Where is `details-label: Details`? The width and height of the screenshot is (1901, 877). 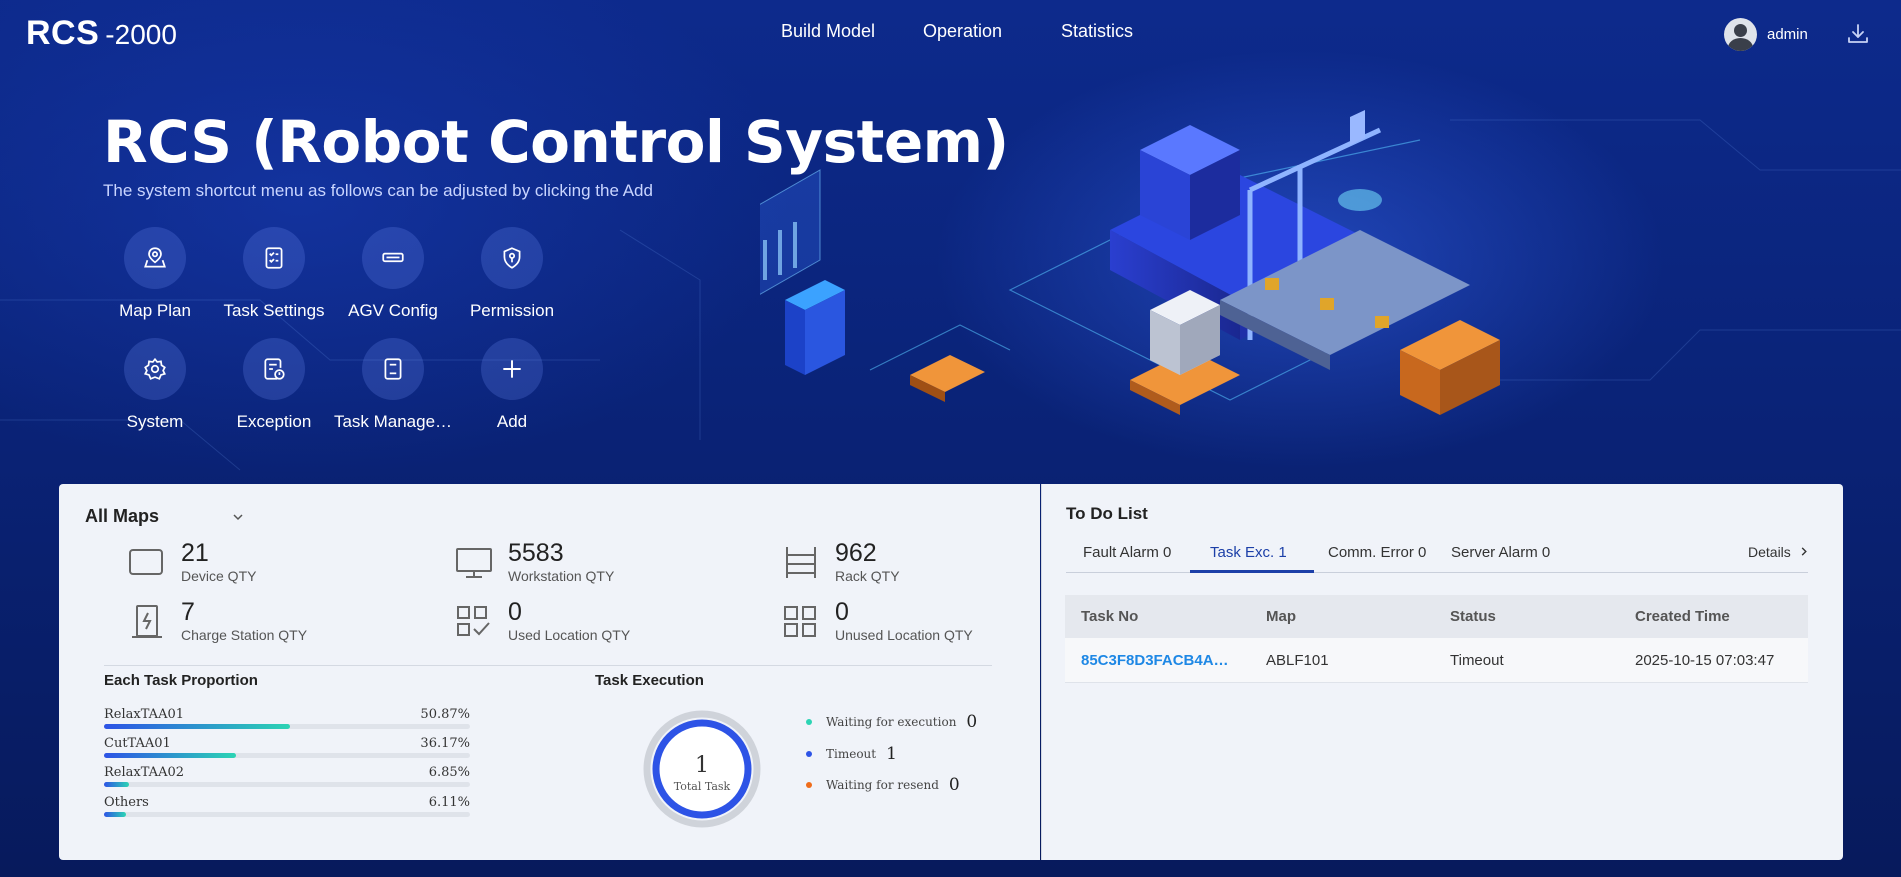
details-label: Details is located at coordinates (1769, 552).